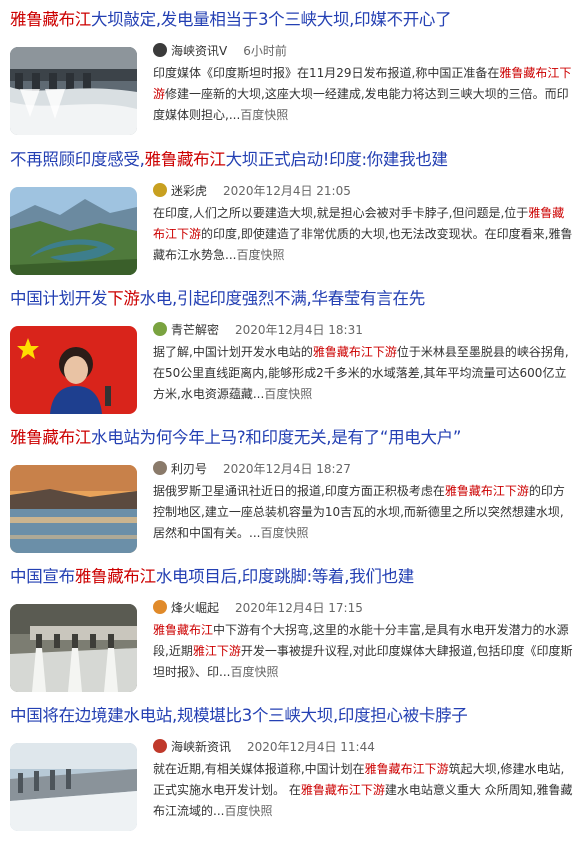  I want to click on source-name: 迷彩虎, so click(189, 191).